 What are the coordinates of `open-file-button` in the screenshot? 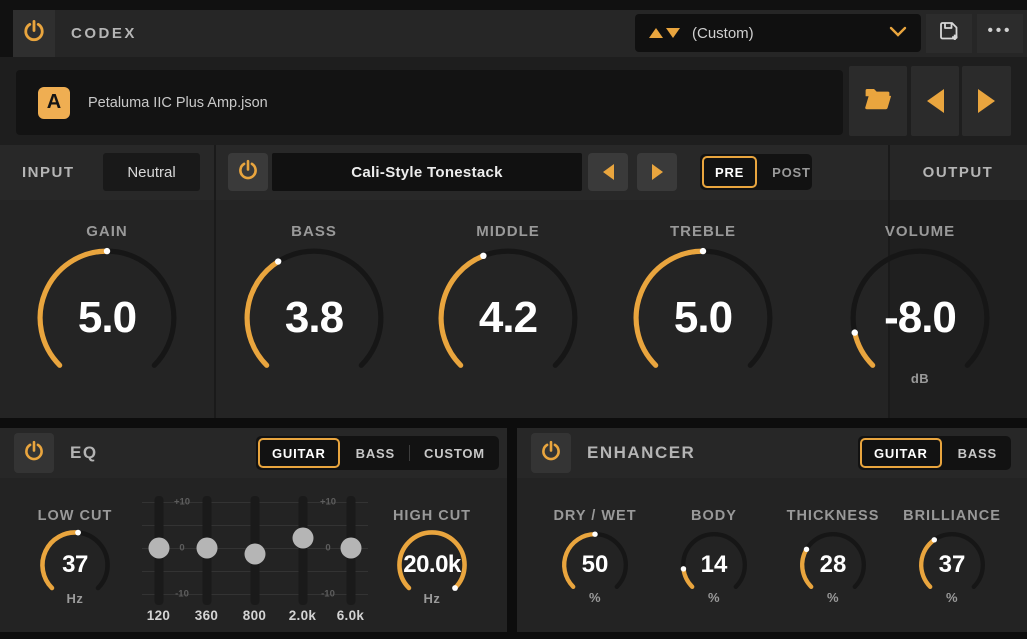 It's located at (878, 101).